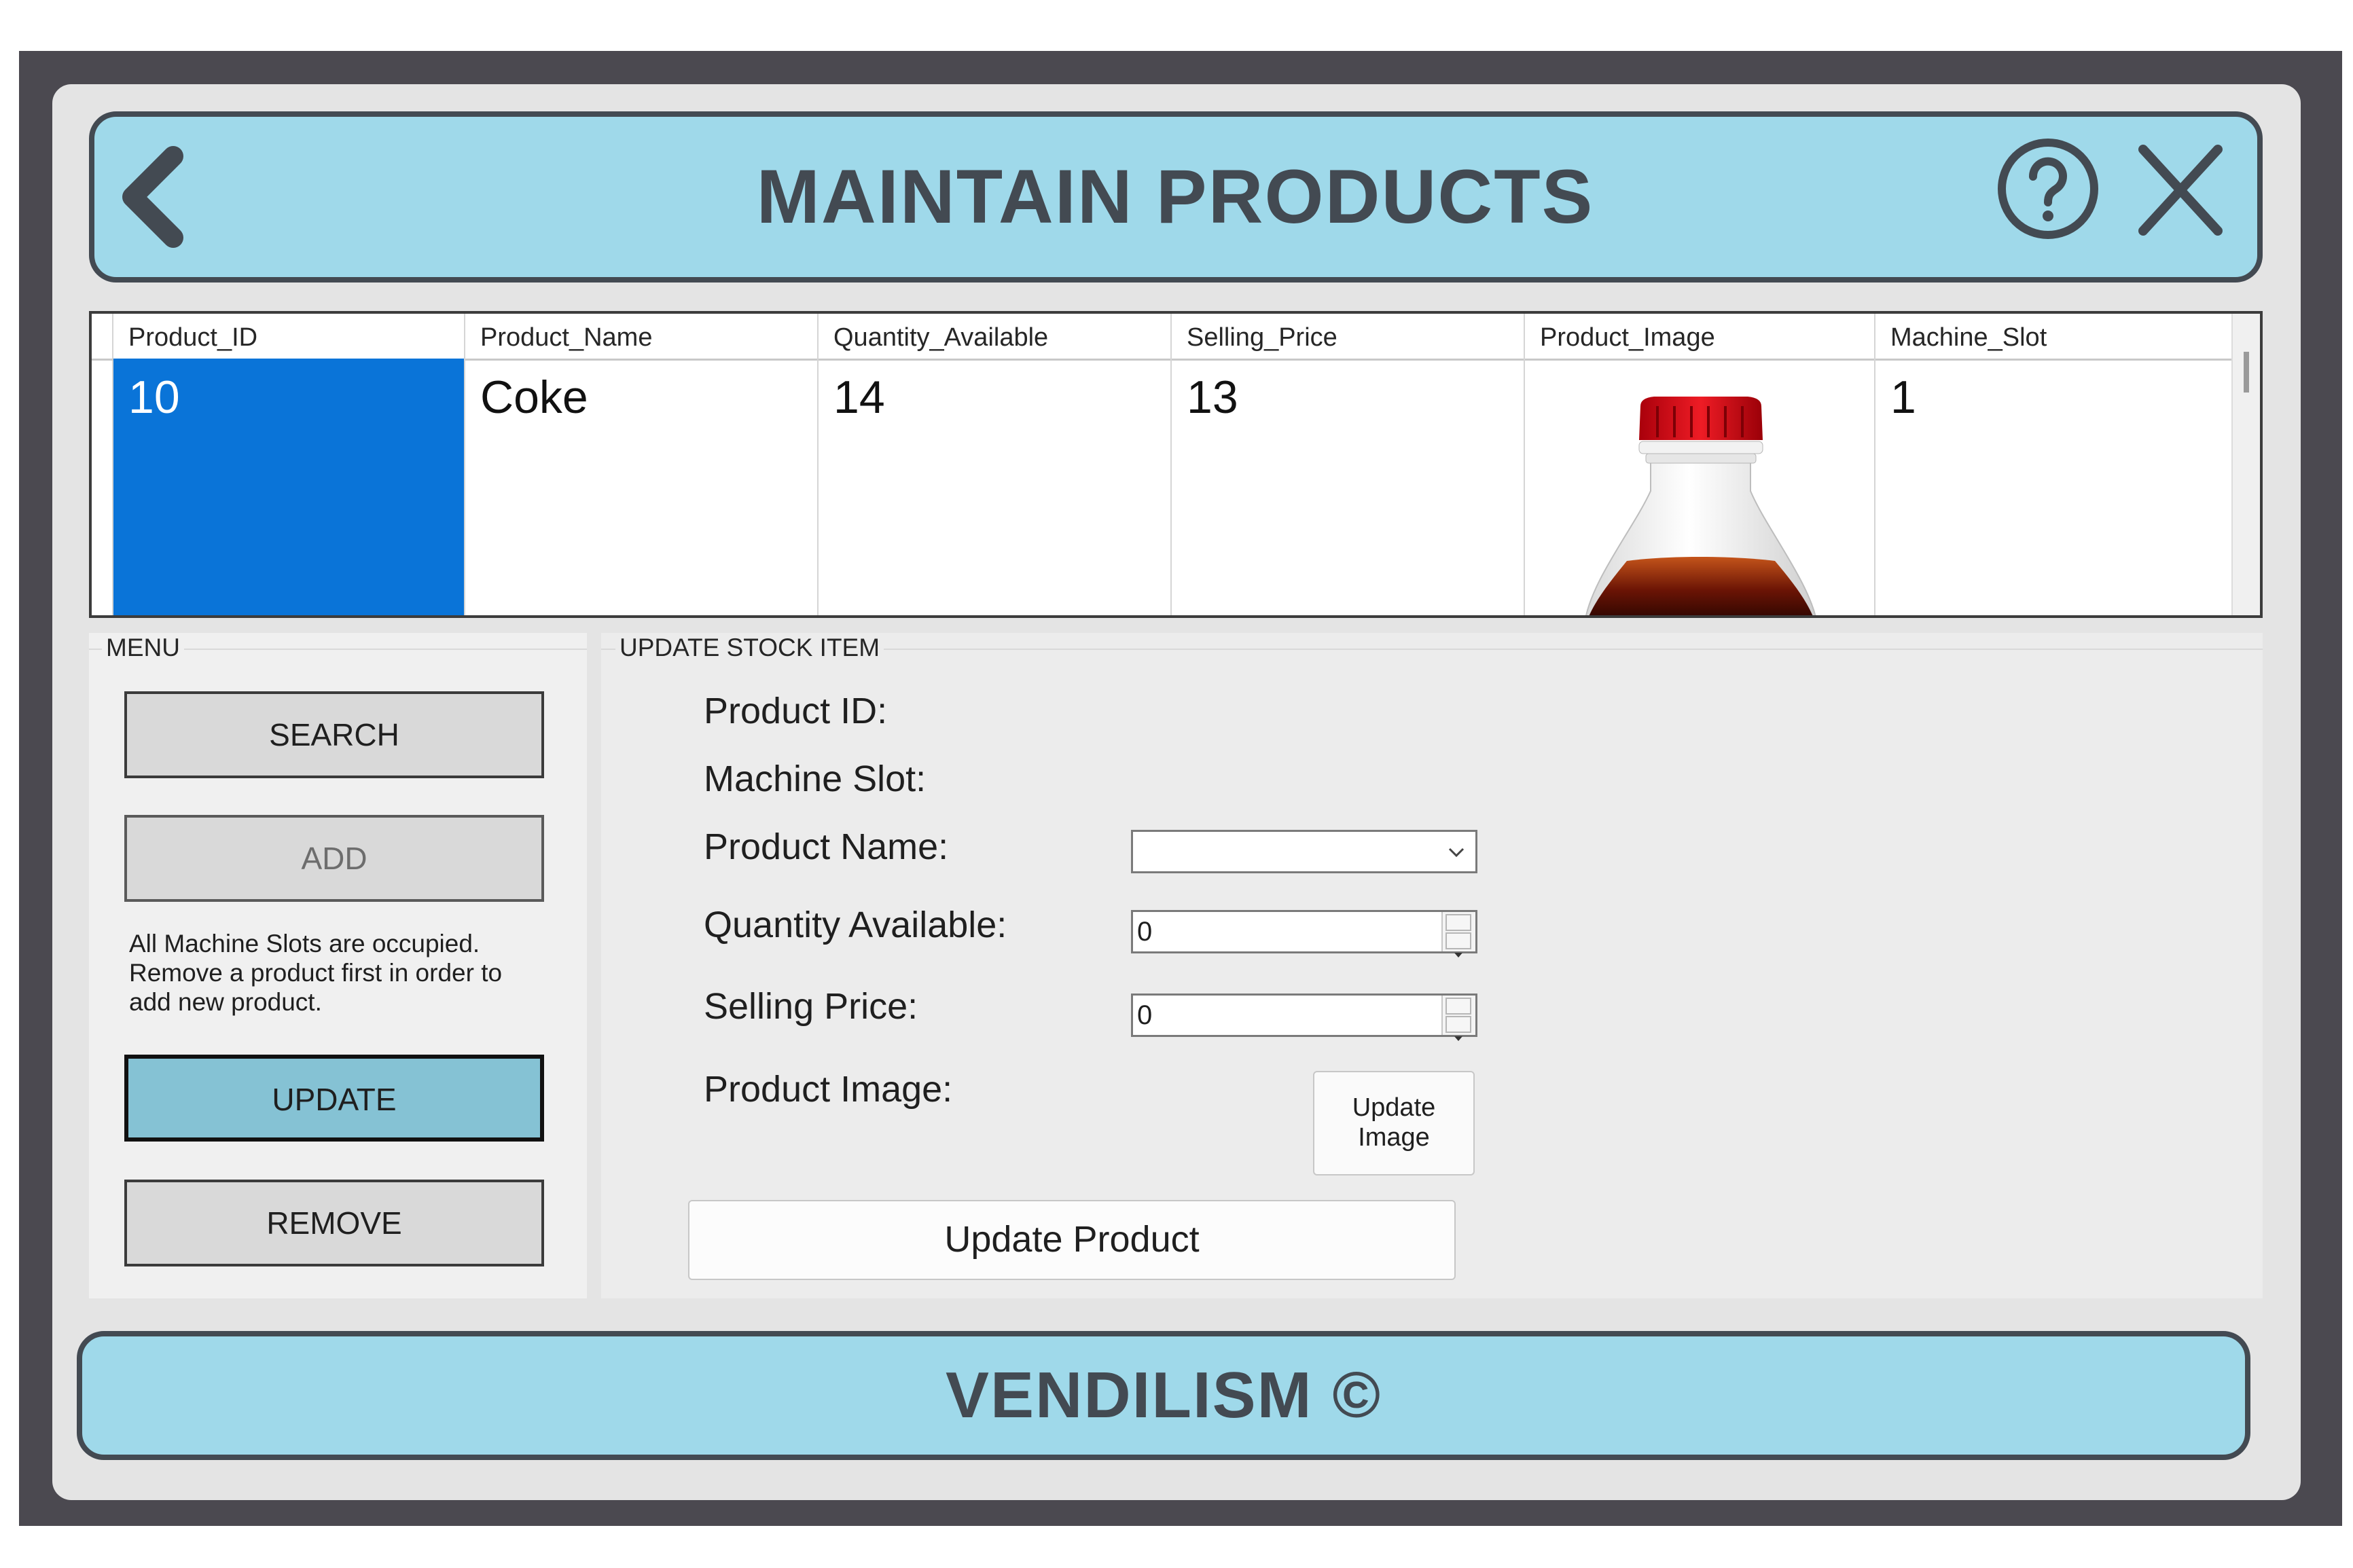 Image resolution: width=2353 pixels, height=1568 pixels. Describe the element at coordinates (995, 337) in the screenshot. I see `column-header-quantity-available: Quantity_Available` at that location.